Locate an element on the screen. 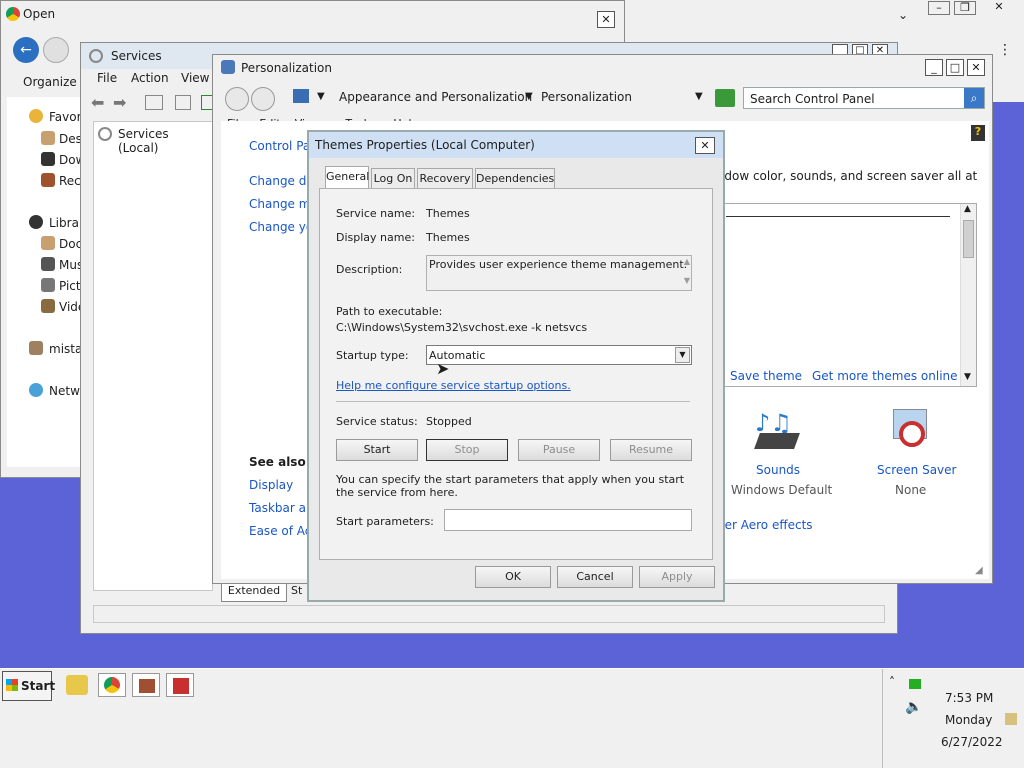  breadcrumb-personalization: Personalization is located at coordinates (586, 97).